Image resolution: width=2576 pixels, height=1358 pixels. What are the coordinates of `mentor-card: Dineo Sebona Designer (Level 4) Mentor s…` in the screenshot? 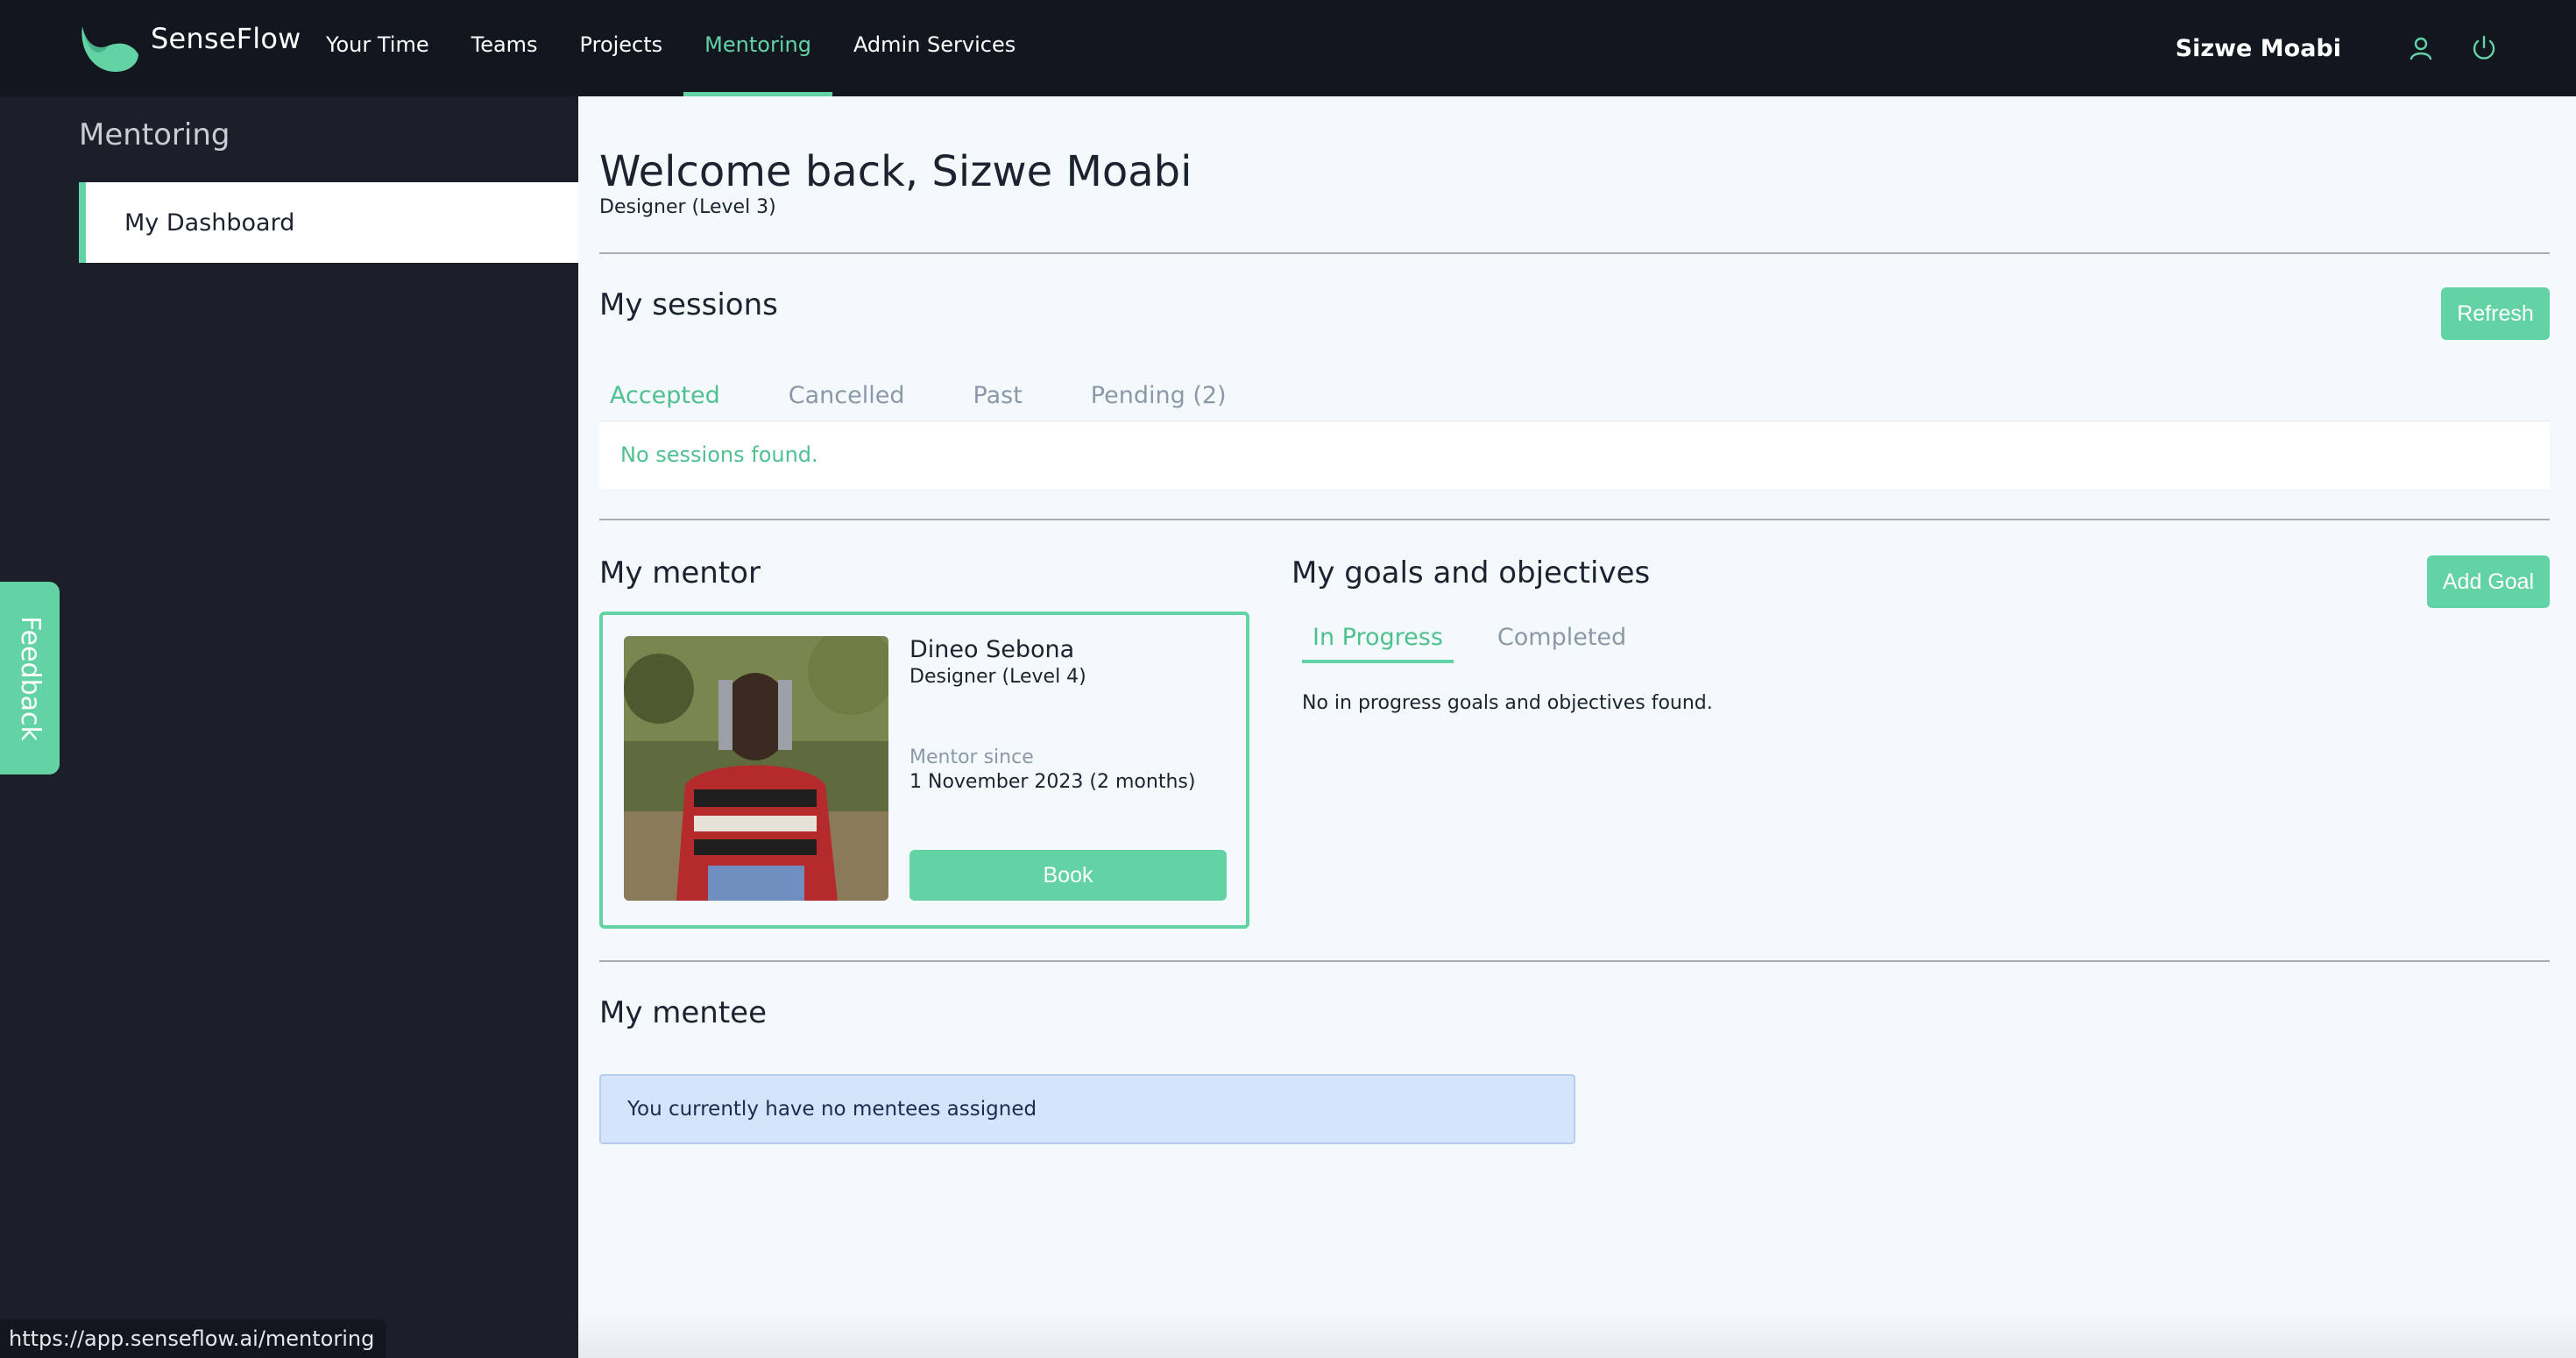 It's located at (924, 770).